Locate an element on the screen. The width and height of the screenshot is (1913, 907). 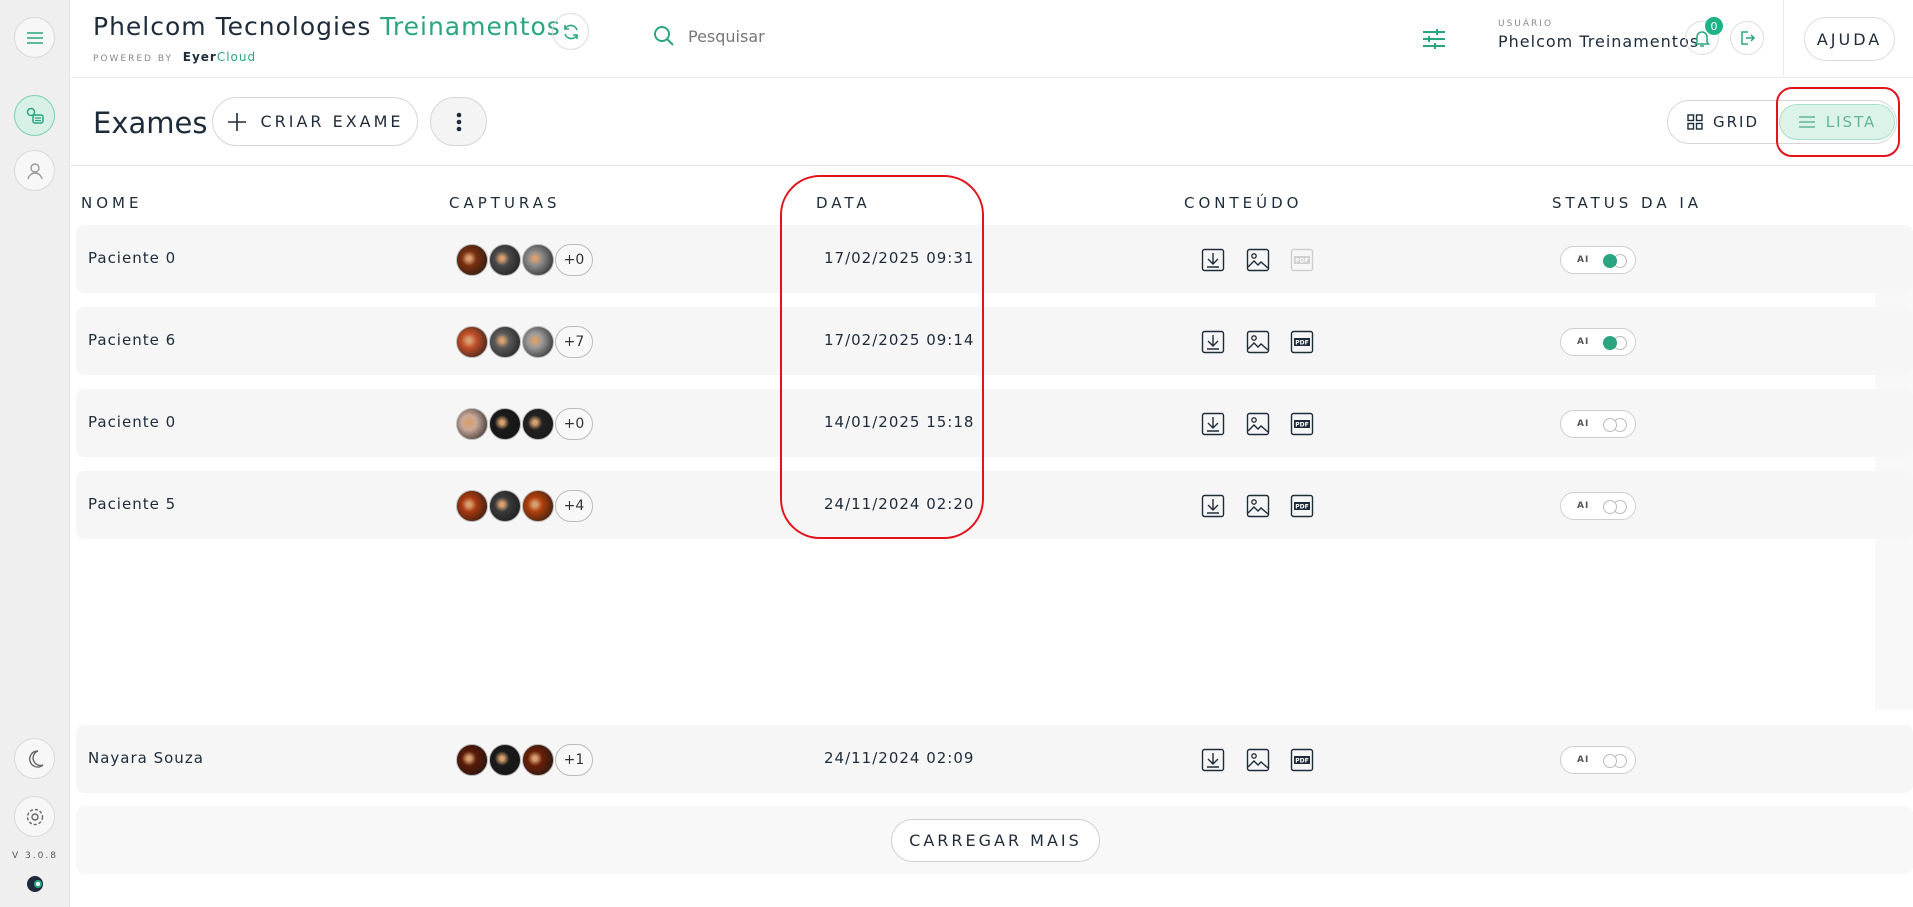
captures-extra-count: +1 is located at coordinates (574, 760).